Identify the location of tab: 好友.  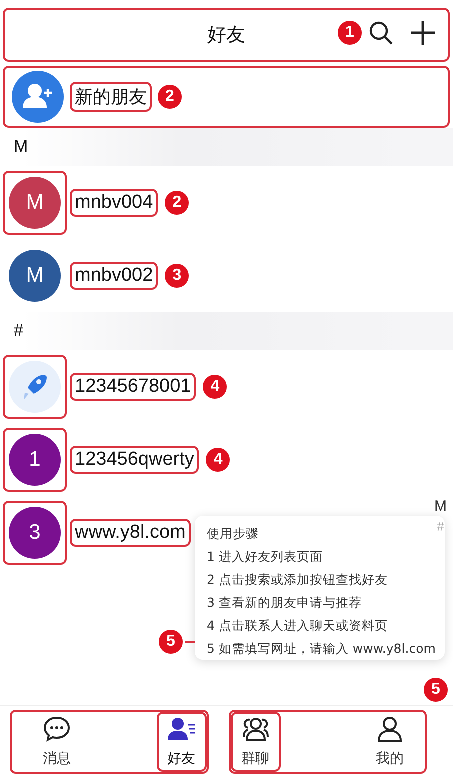
(181, 742).